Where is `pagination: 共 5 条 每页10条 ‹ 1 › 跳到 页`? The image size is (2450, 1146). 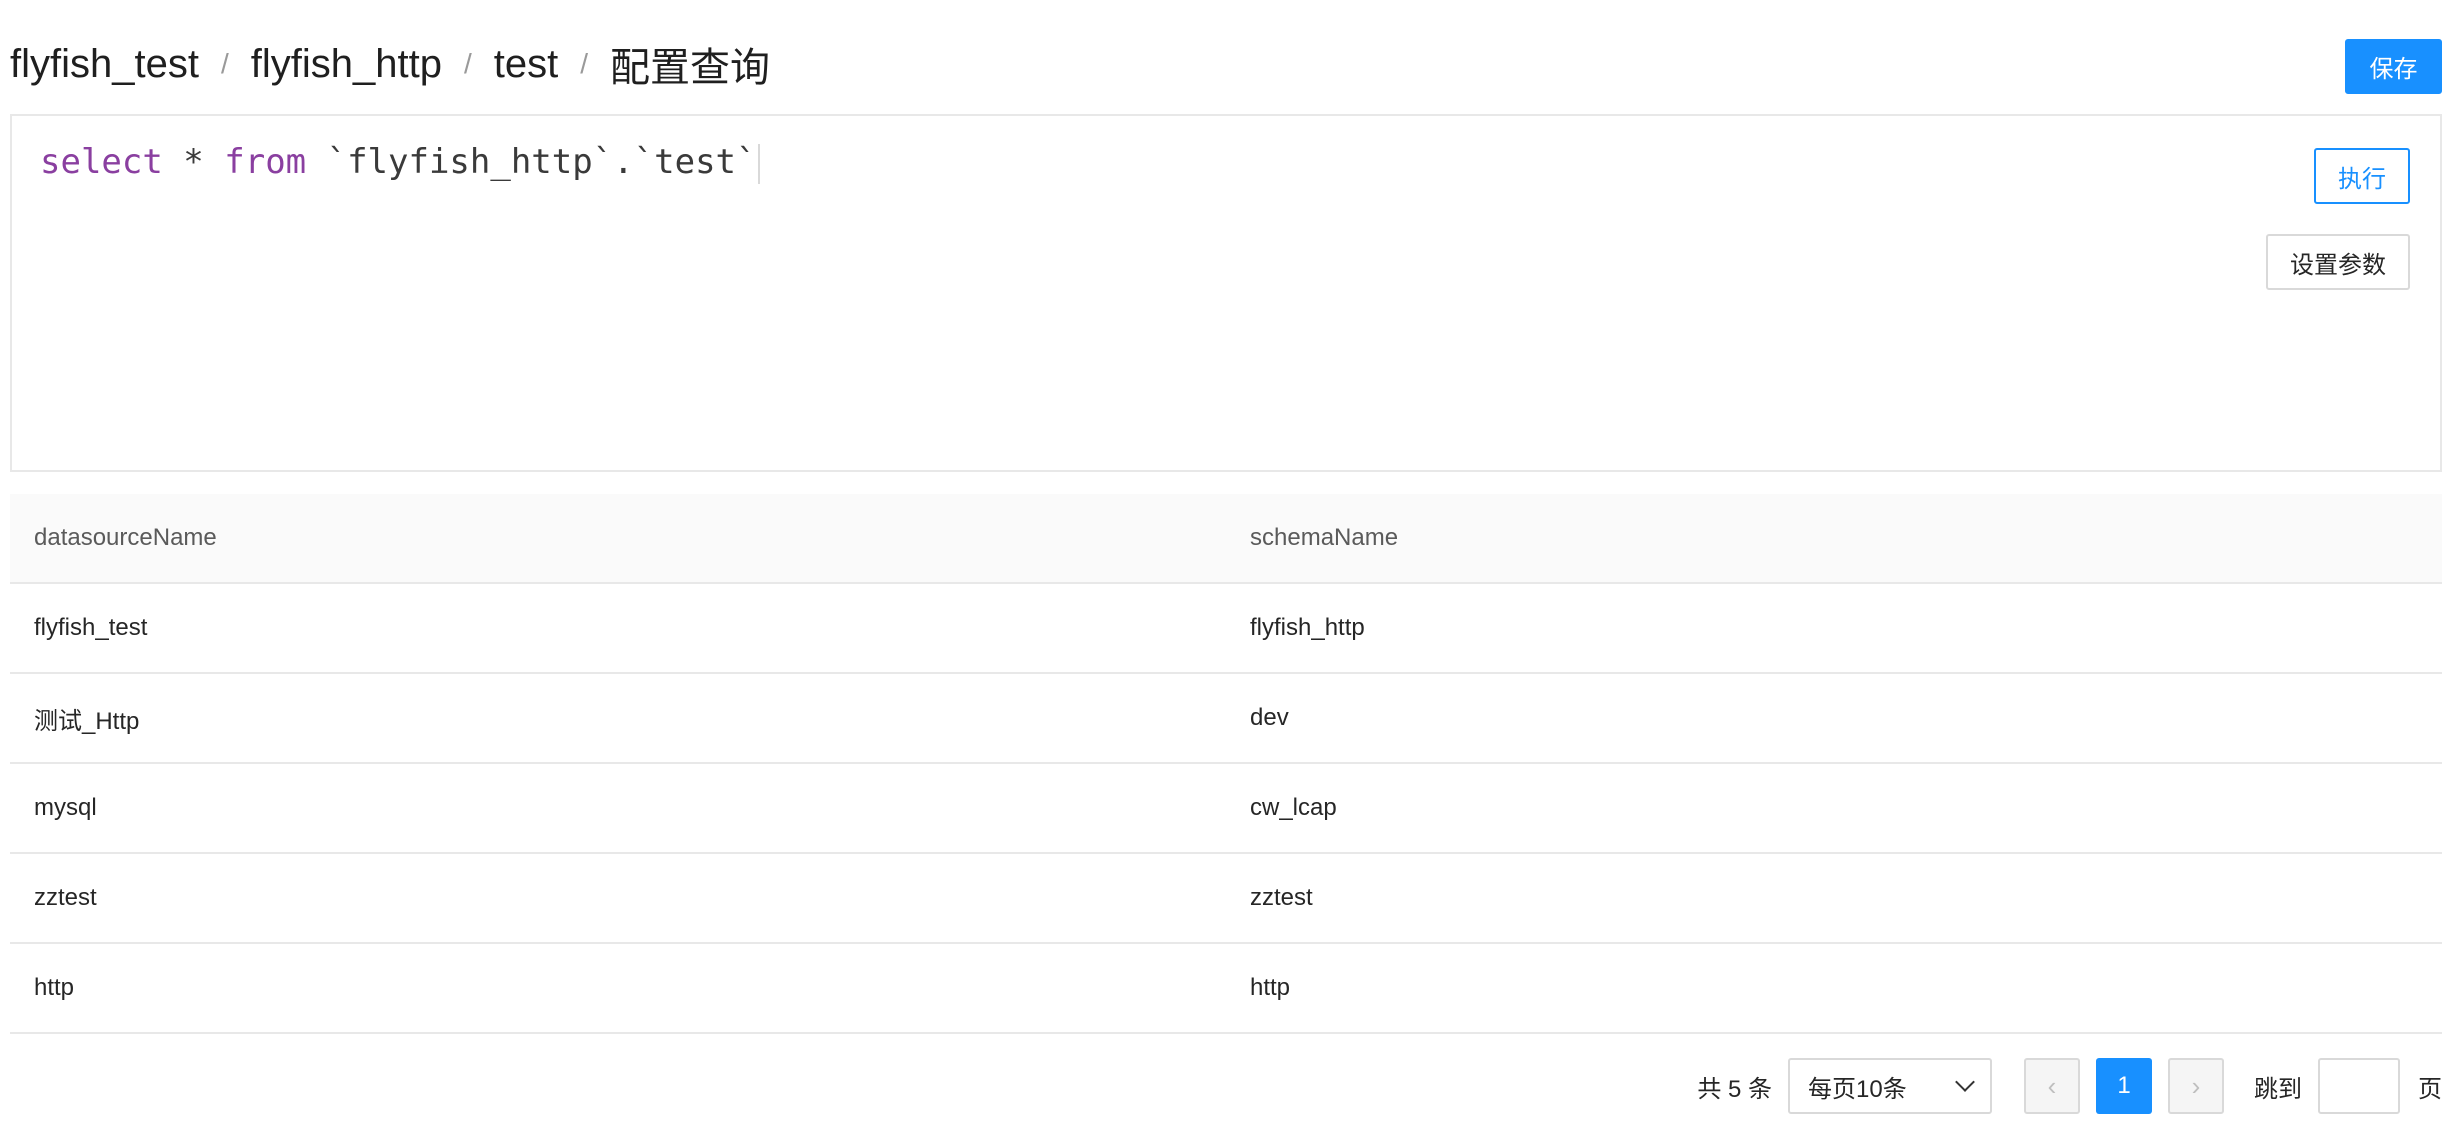 pagination: 共 5 条 每页10条 ‹ 1 › 跳到 页 is located at coordinates (2069, 1086).